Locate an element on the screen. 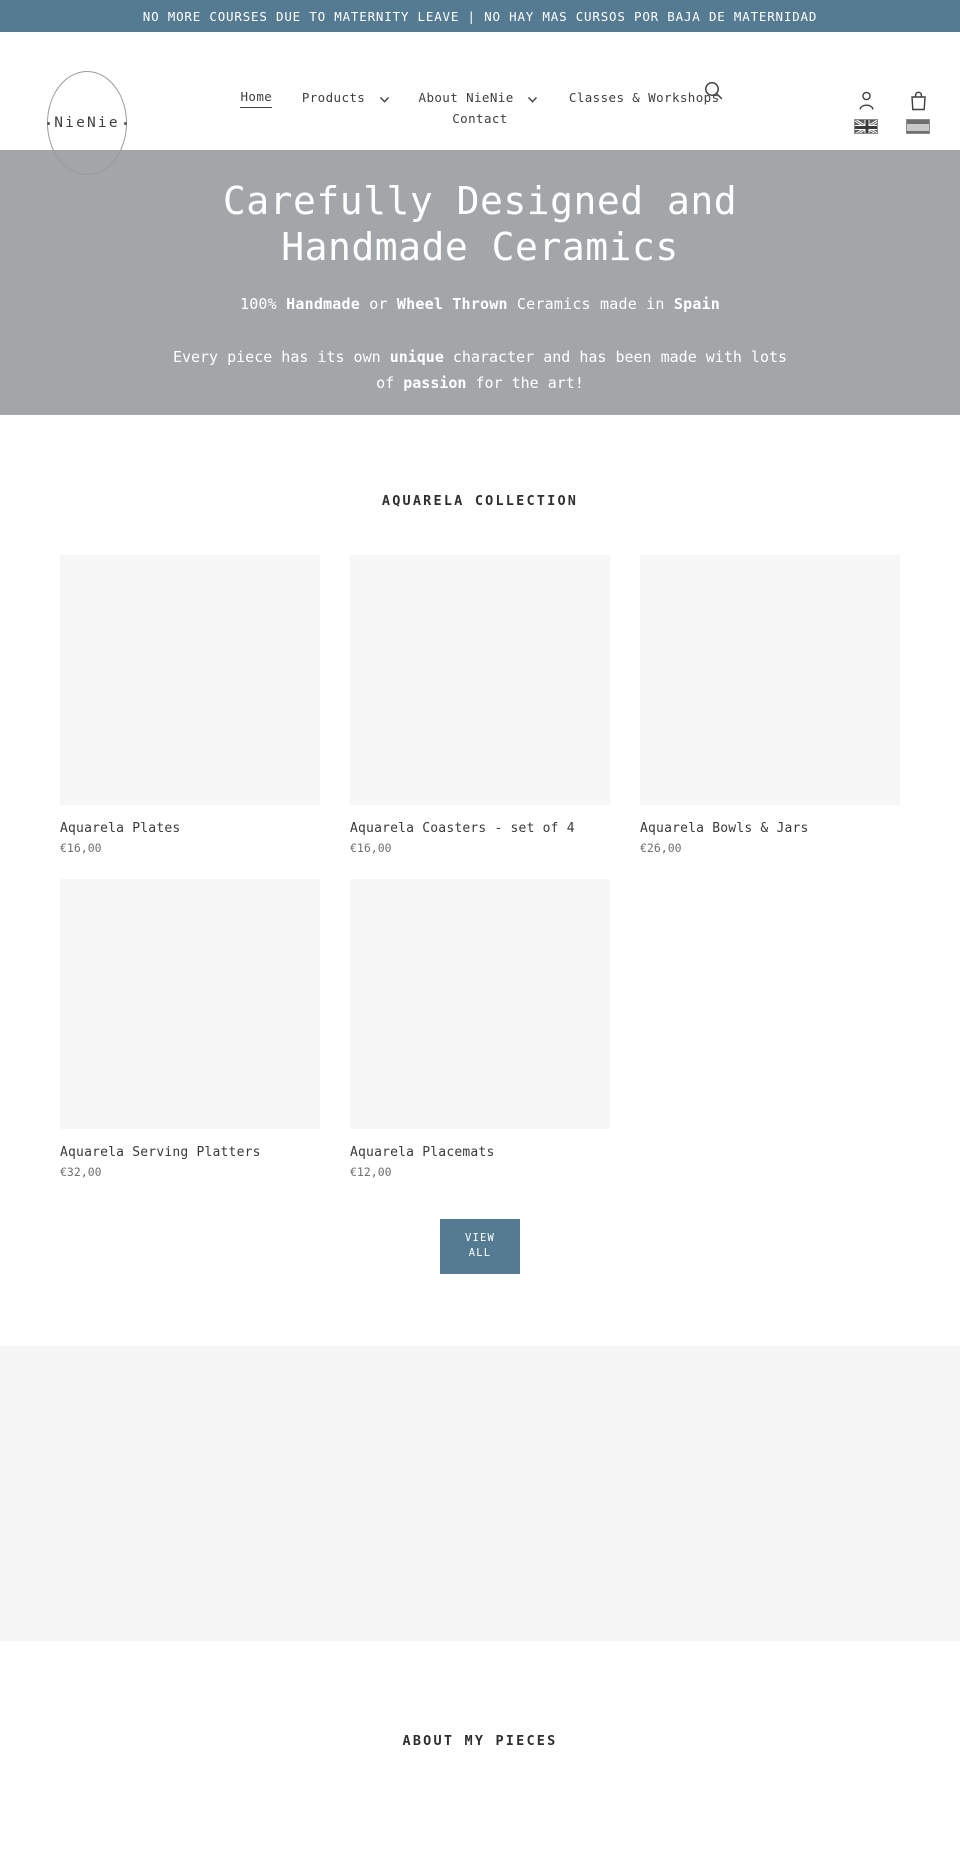  collection-title: AQUARELA COLLECTION is located at coordinates (480, 501).